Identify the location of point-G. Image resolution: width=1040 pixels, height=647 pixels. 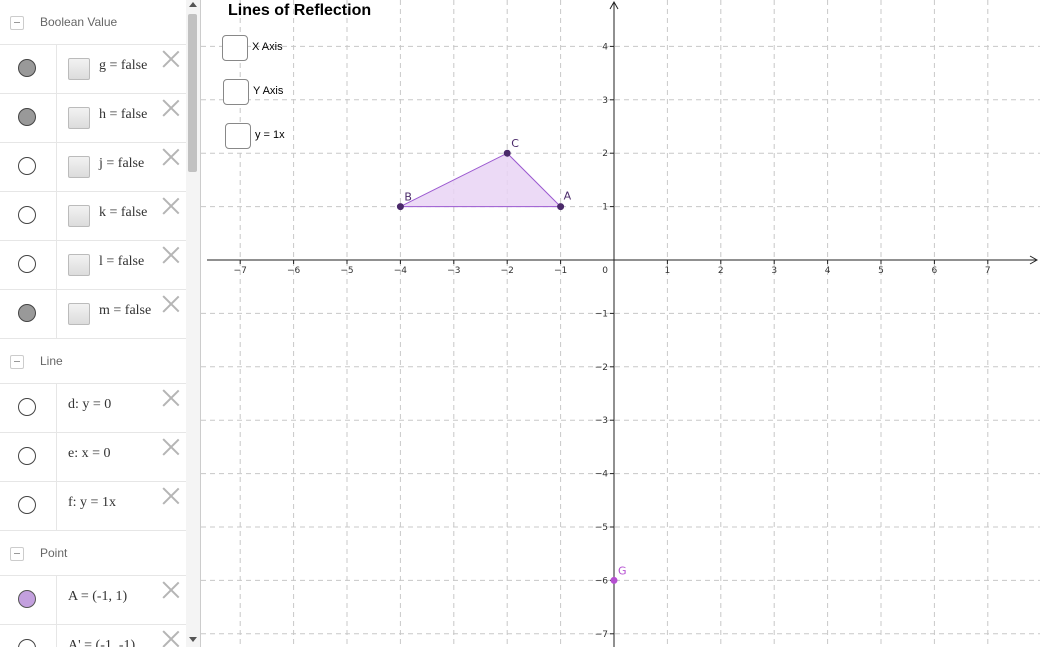
(614, 580).